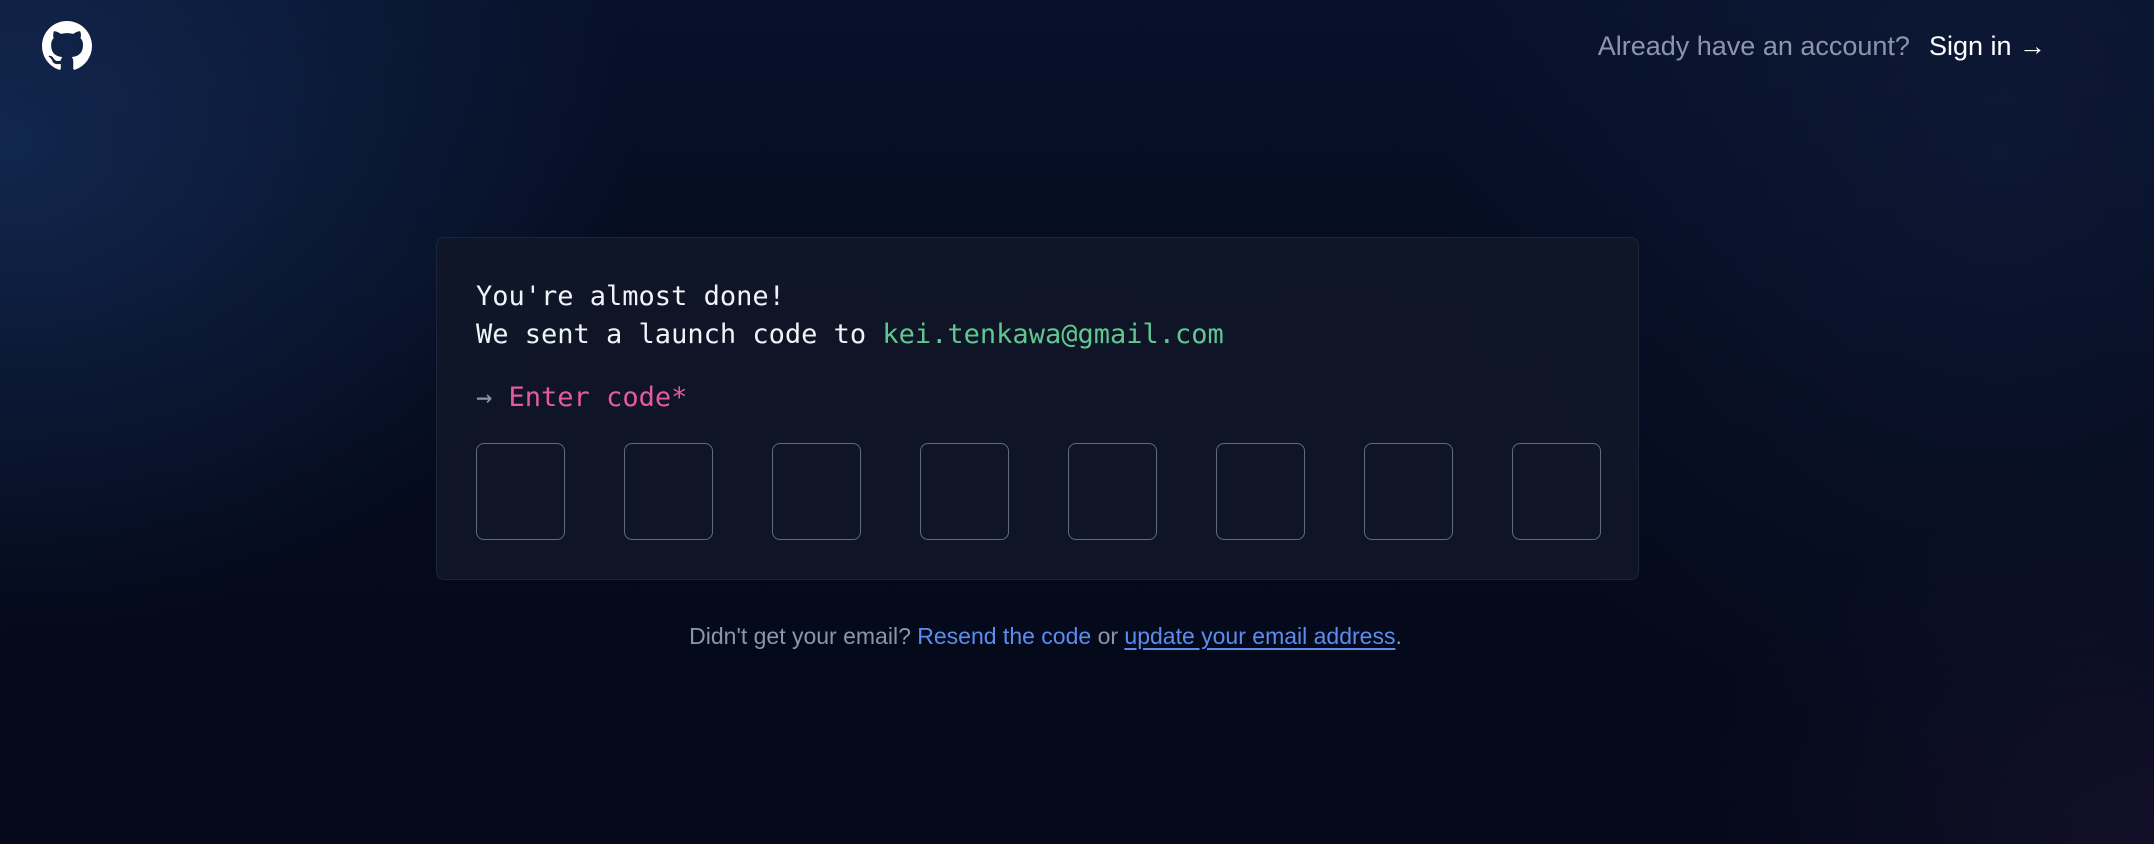  I want to click on code-input-row, so click(1038, 491).